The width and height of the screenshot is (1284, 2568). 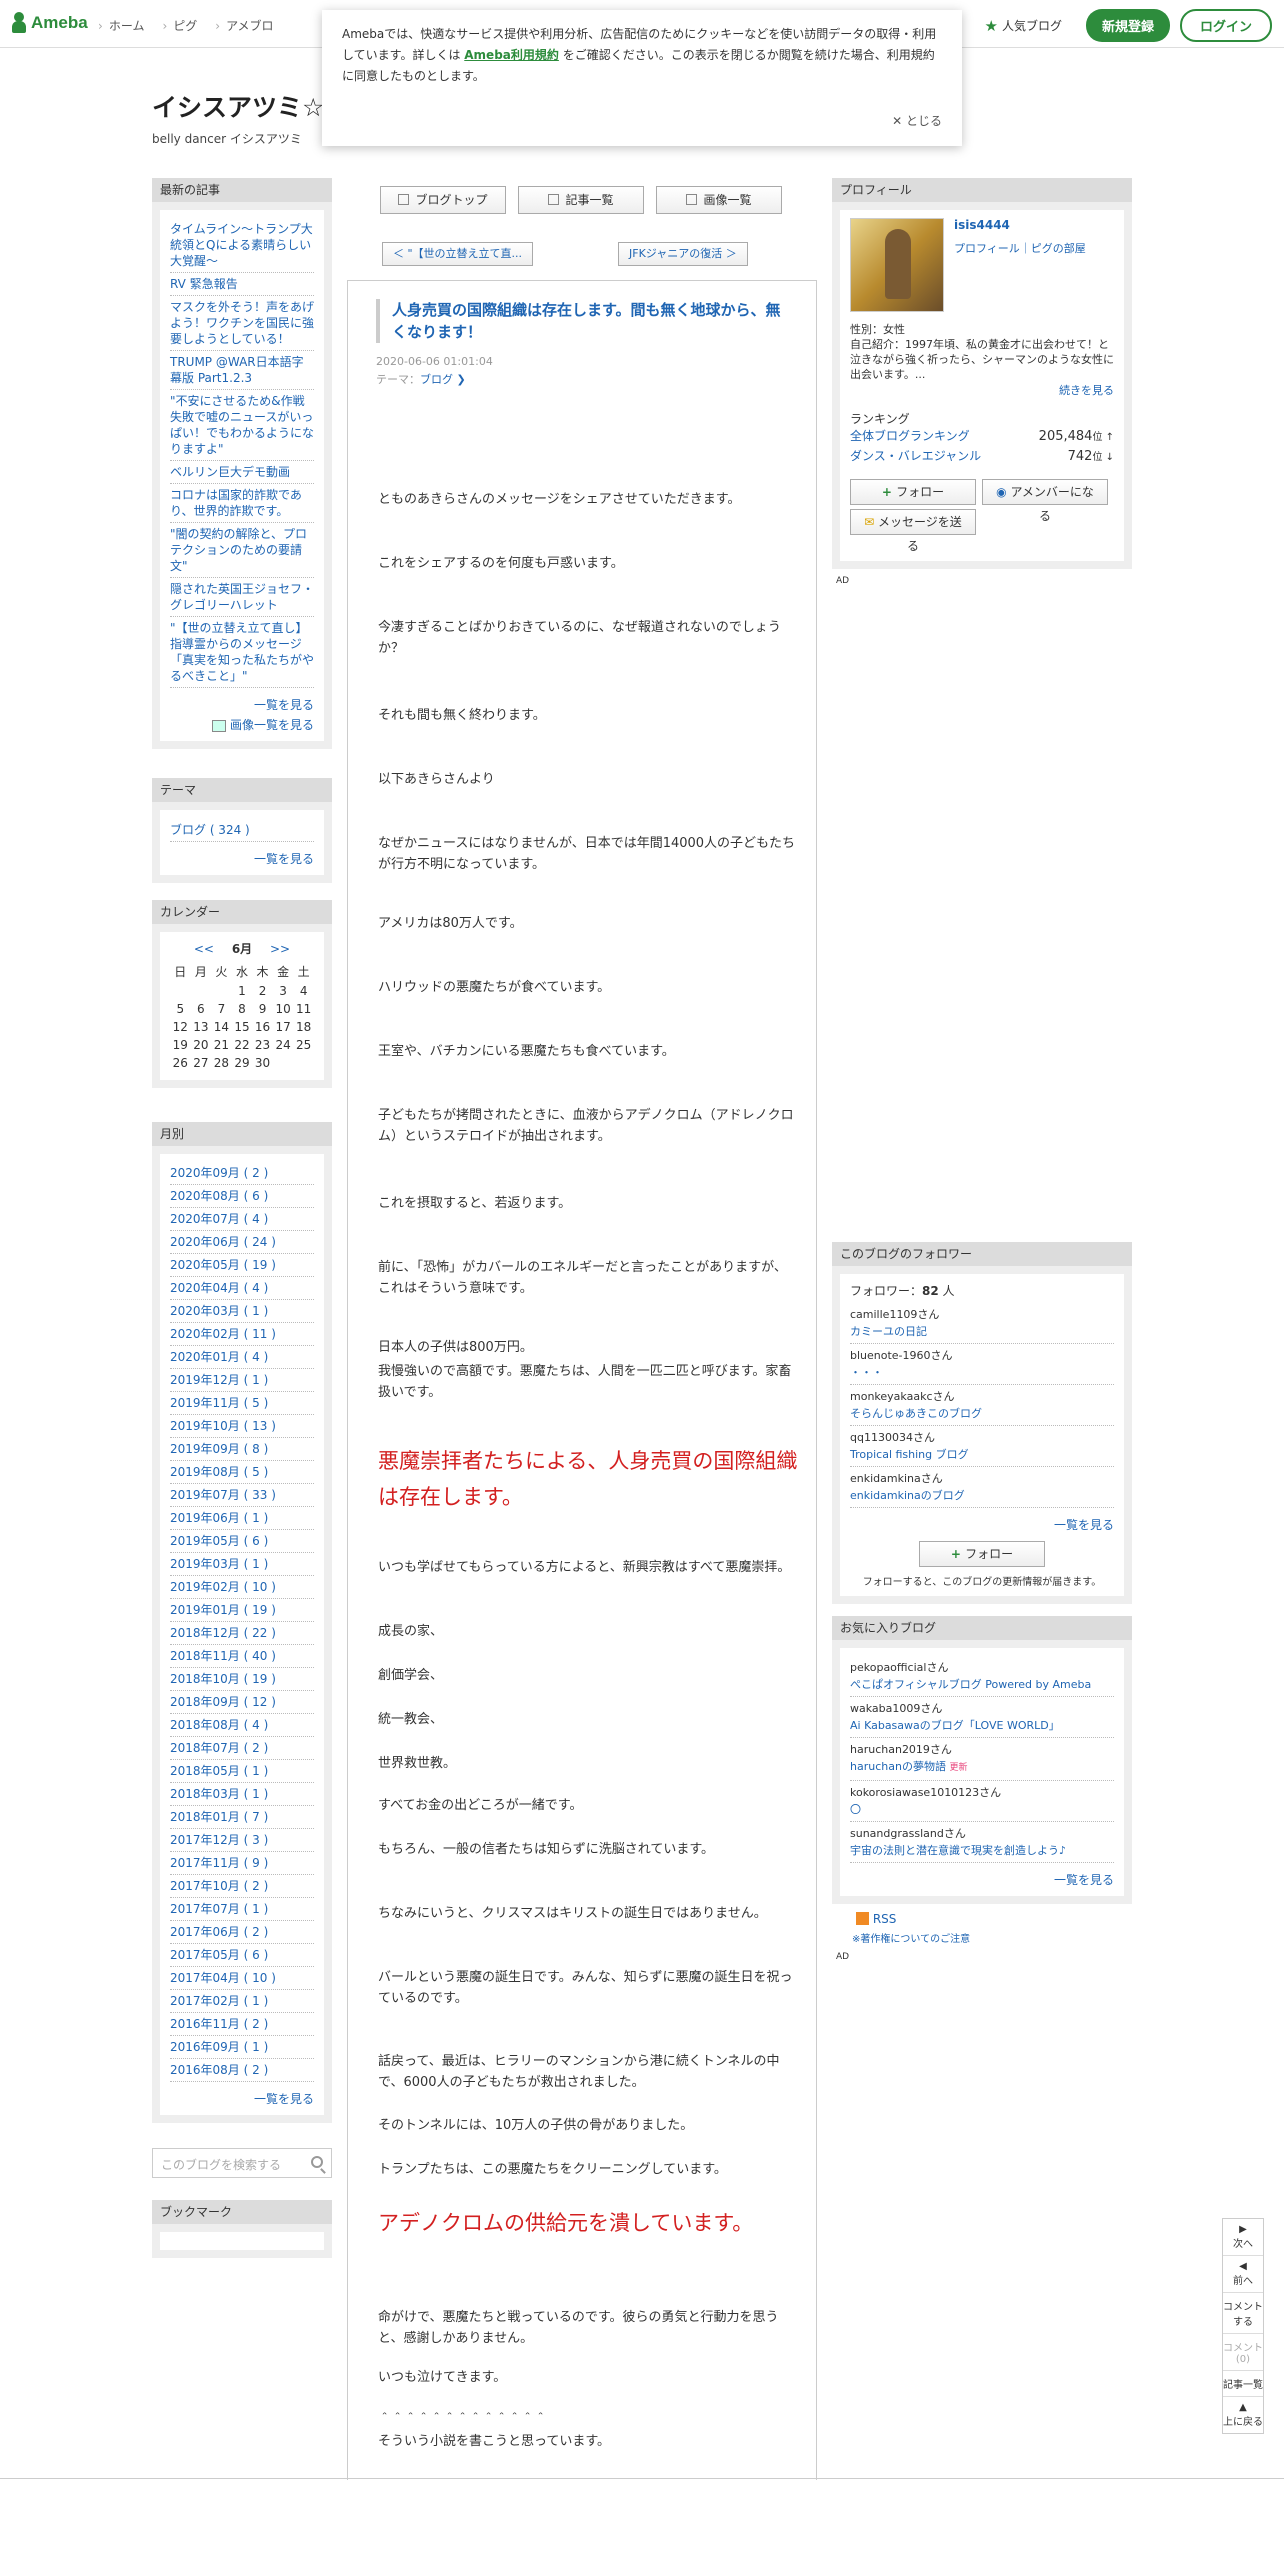 What do you see at coordinates (121, 25) in the screenshot?
I see `nav-home: ホーム` at bounding box center [121, 25].